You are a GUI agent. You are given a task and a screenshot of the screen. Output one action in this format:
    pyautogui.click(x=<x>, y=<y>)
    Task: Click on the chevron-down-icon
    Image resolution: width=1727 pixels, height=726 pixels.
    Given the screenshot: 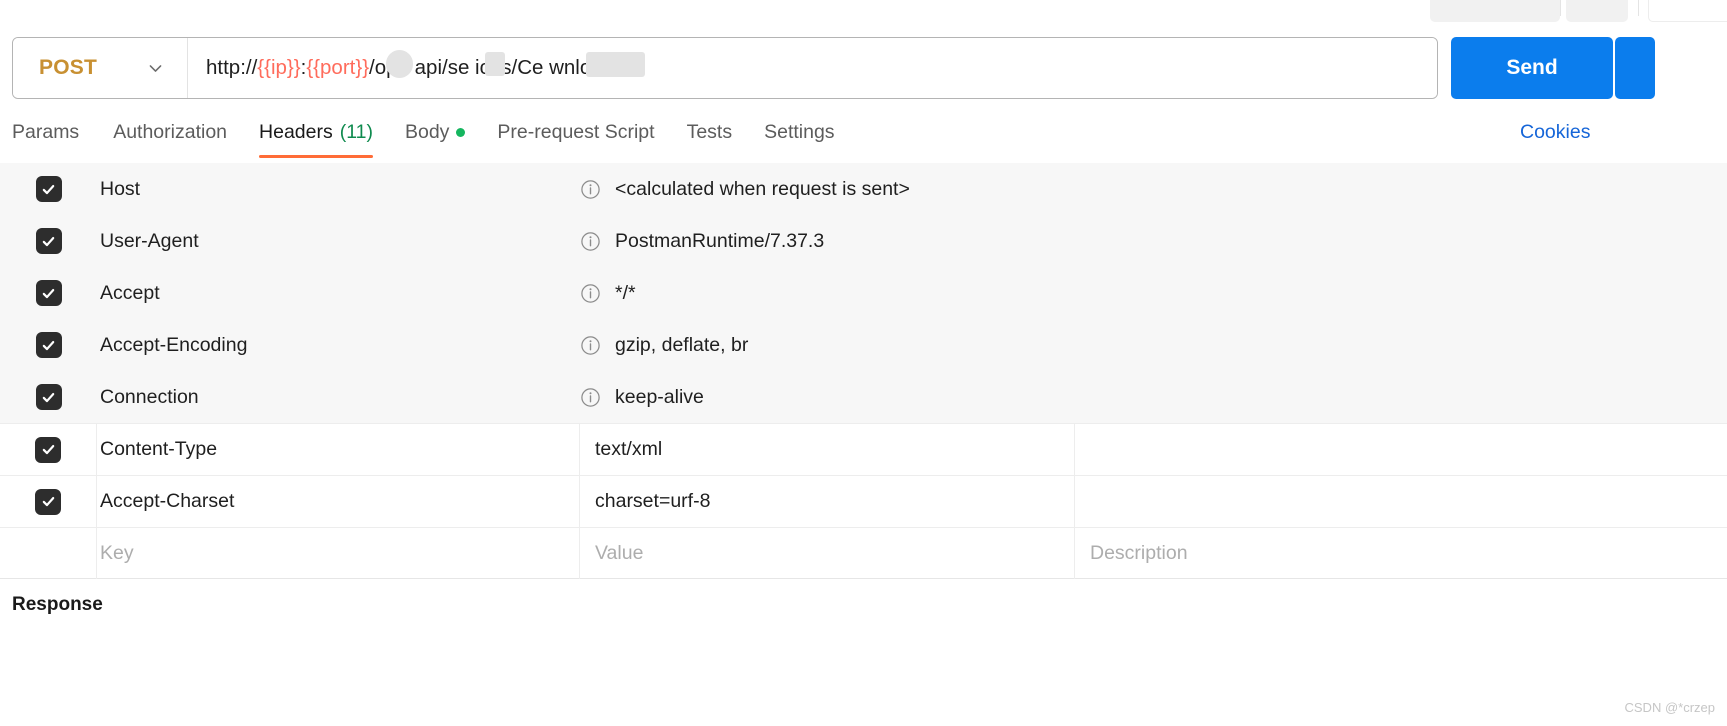 What is the action you would take?
    pyautogui.click(x=155, y=68)
    